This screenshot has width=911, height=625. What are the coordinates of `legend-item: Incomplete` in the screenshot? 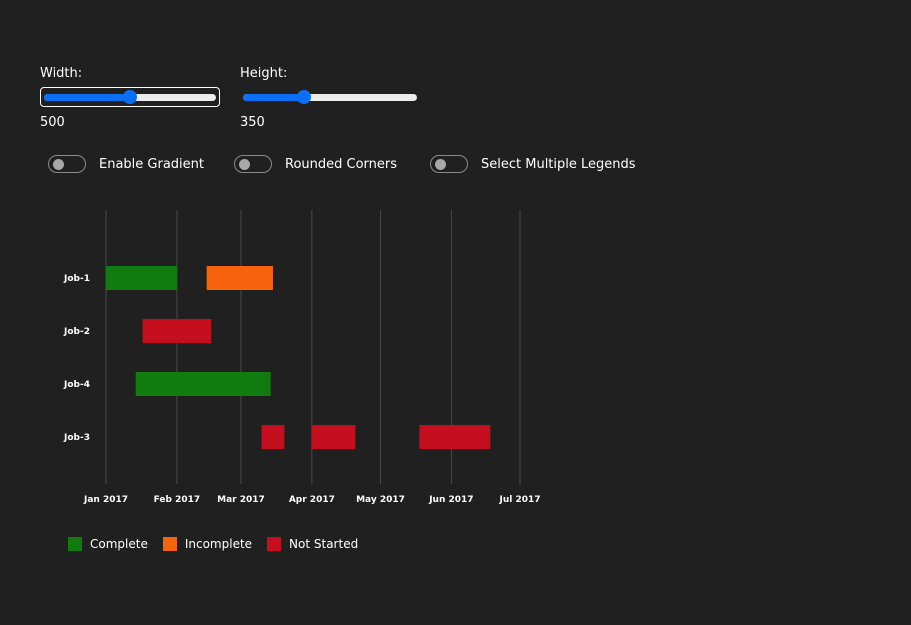 It's located at (207, 544).